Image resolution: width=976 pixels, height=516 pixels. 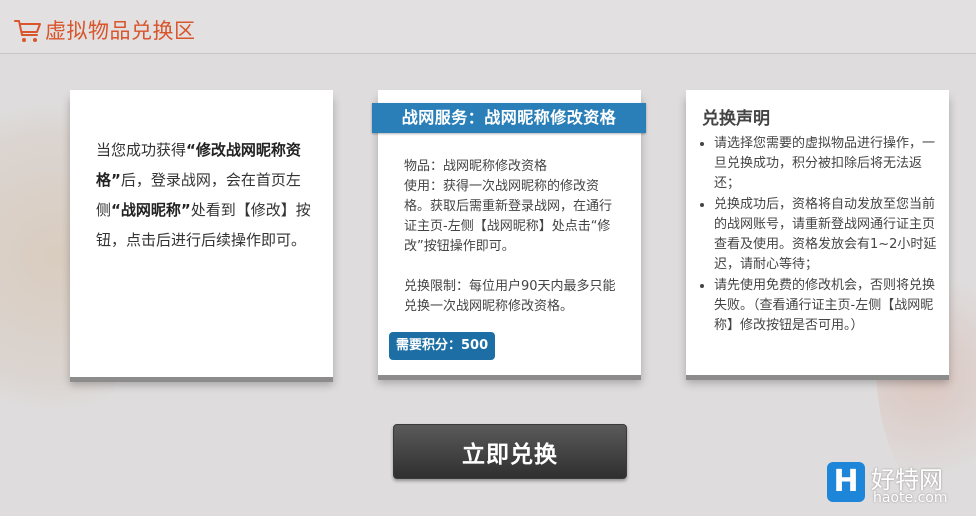 I want to click on notice-item: 请选择您需要的虚拟物品进行操作，一旦兑换成功，积分被扣除后将无法返还；, so click(x=830, y=164).